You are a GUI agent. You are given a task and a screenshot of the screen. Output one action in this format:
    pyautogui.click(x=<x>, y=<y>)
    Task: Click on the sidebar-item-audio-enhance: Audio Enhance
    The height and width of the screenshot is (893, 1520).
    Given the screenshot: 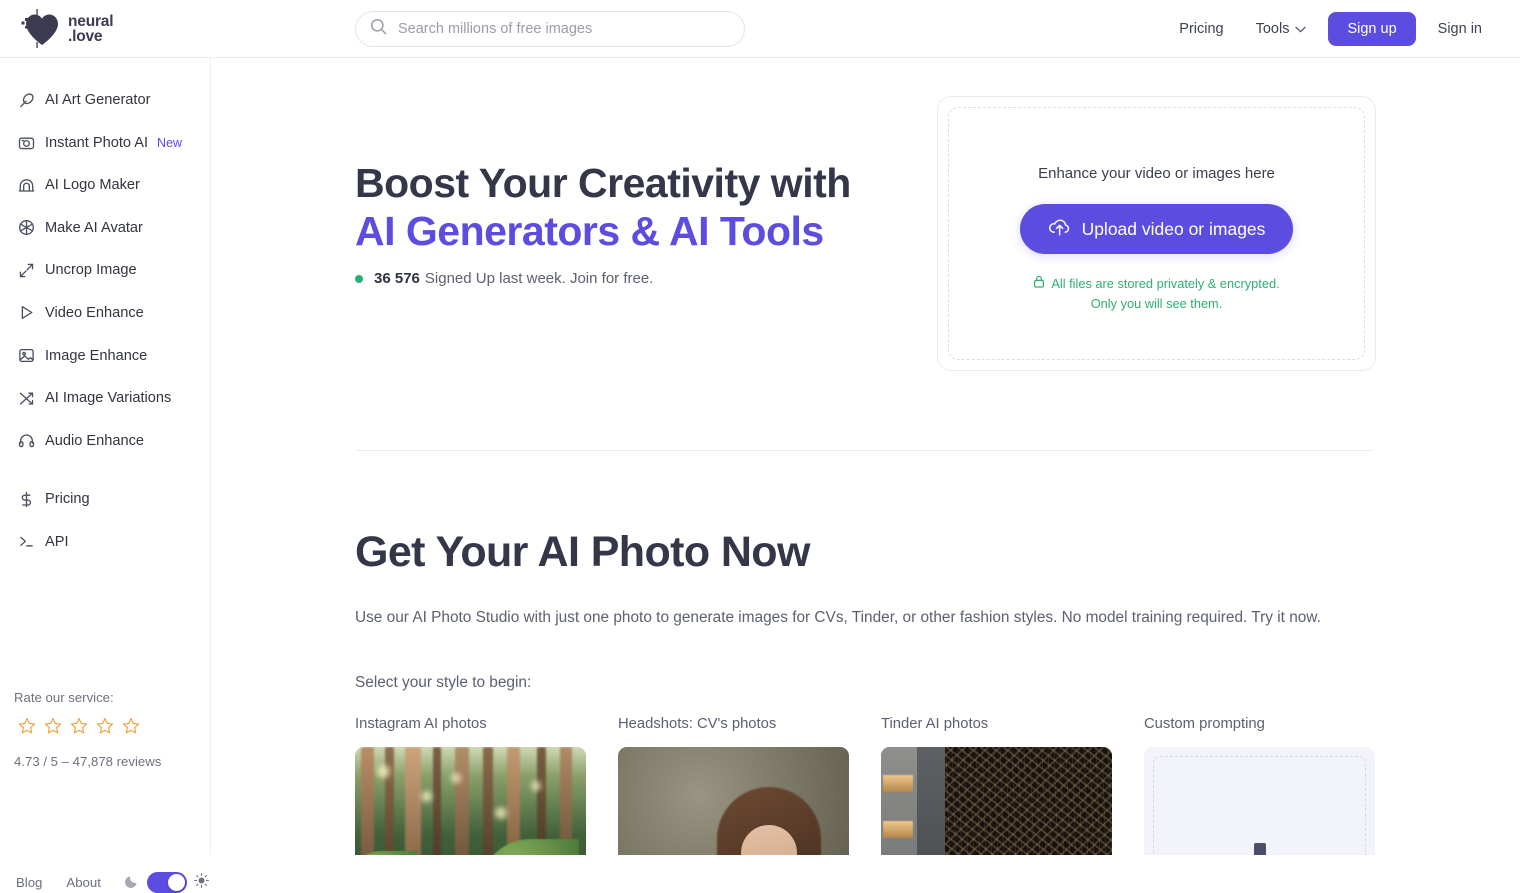 What is the action you would take?
    pyautogui.click(x=114, y=441)
    